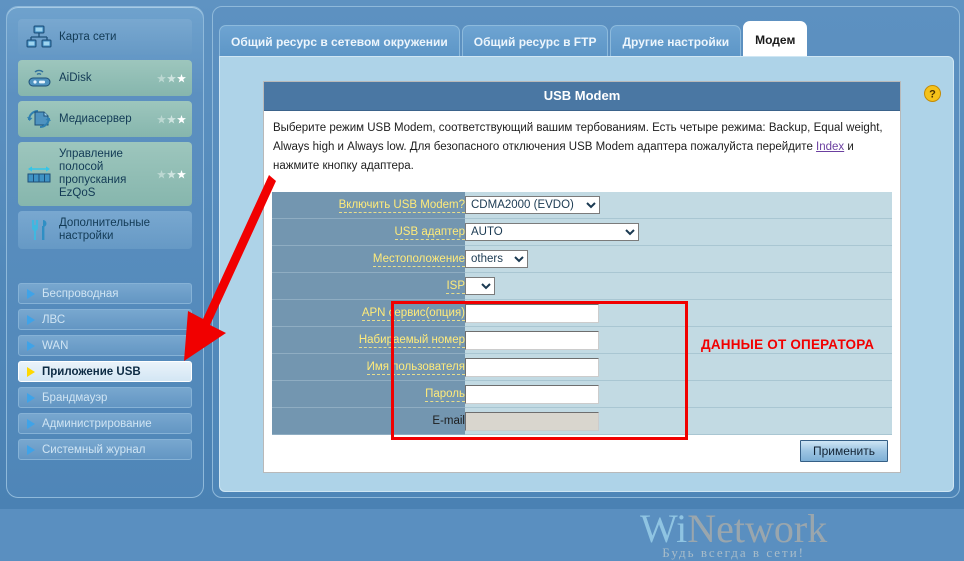 The height and width of the screenshot is (561, 964). What do you see at coordinates (582, 451) in the screenshot?
I see `apply-bar: Применить` at bounding box center [582, 451].